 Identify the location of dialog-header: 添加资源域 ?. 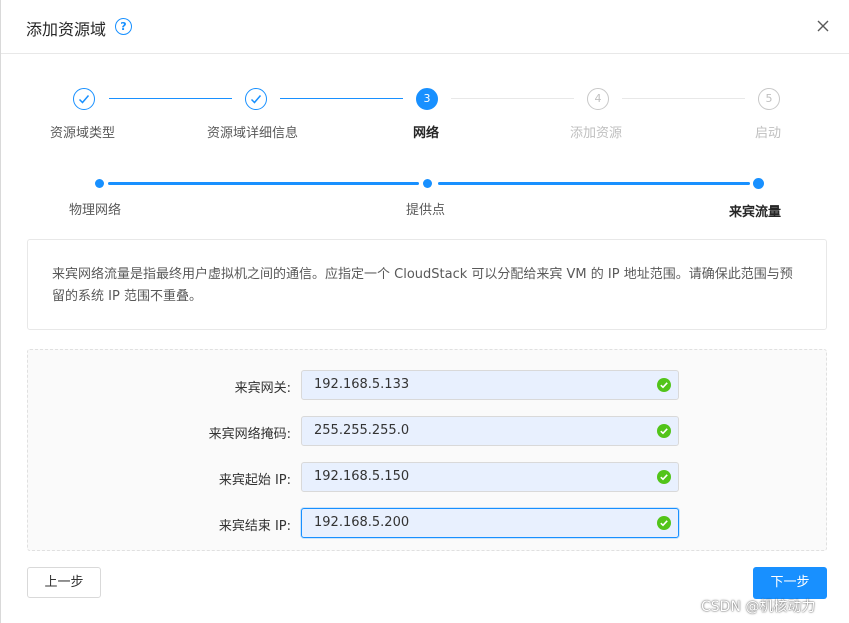
(425, 27).